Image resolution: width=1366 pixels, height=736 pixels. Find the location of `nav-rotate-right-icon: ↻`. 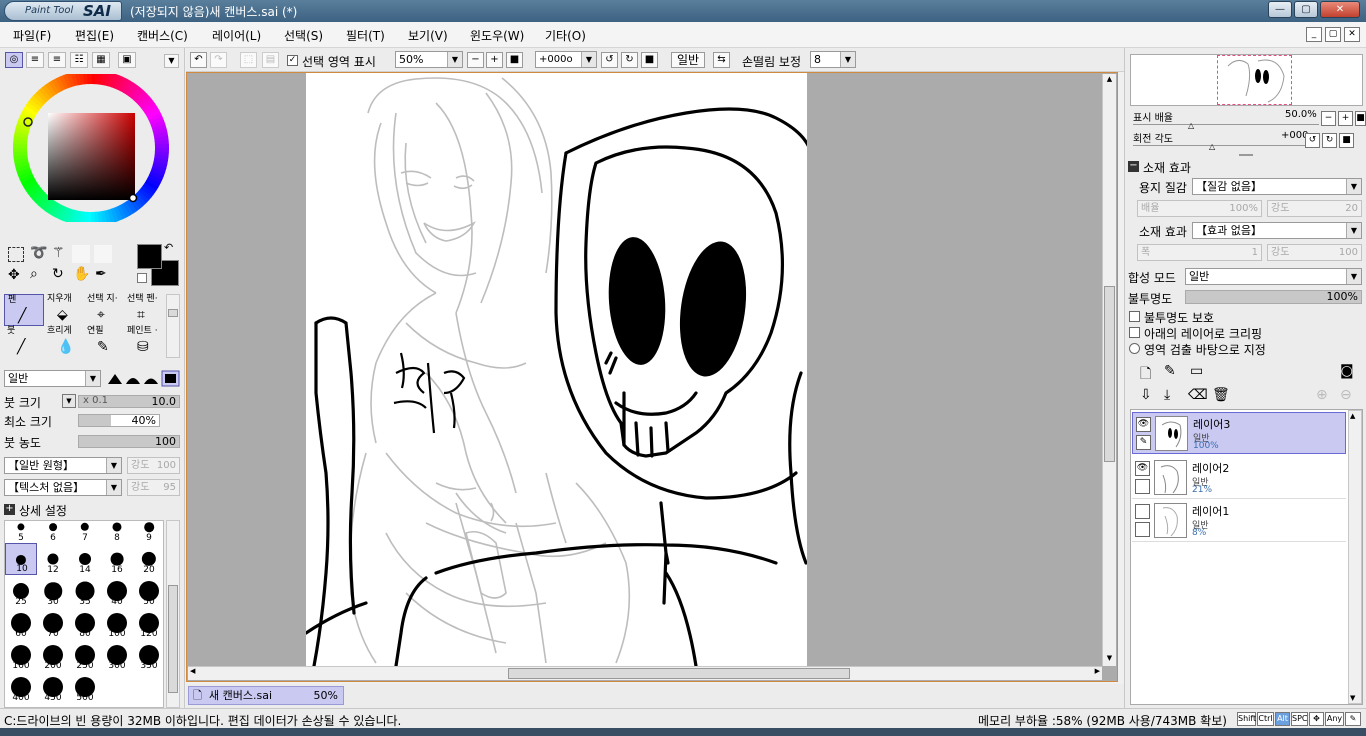

nav-rotate-right-icon: ↻ is located at coordinates (1329, 140).